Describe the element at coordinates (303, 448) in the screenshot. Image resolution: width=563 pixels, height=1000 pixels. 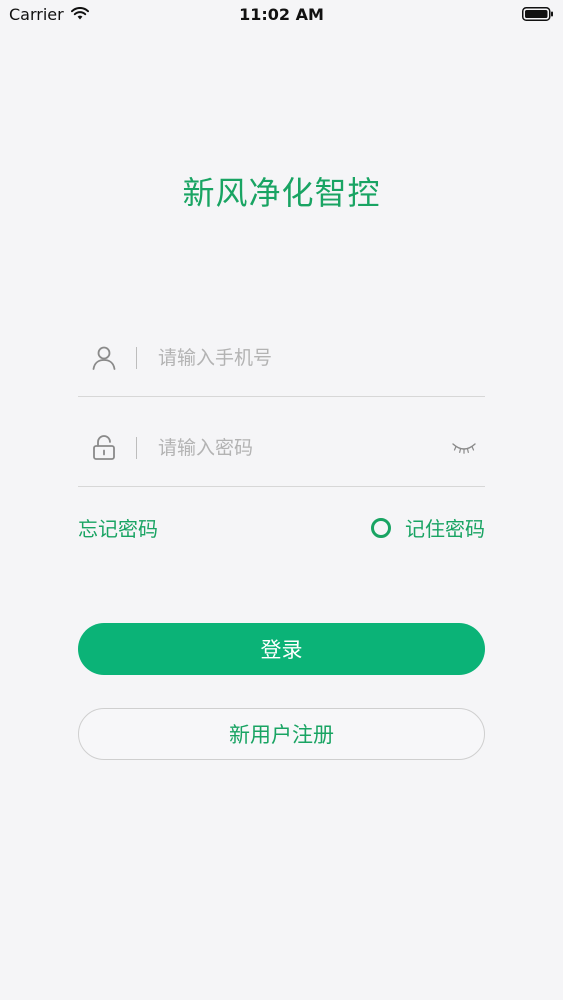
I see `password-input` at that location.